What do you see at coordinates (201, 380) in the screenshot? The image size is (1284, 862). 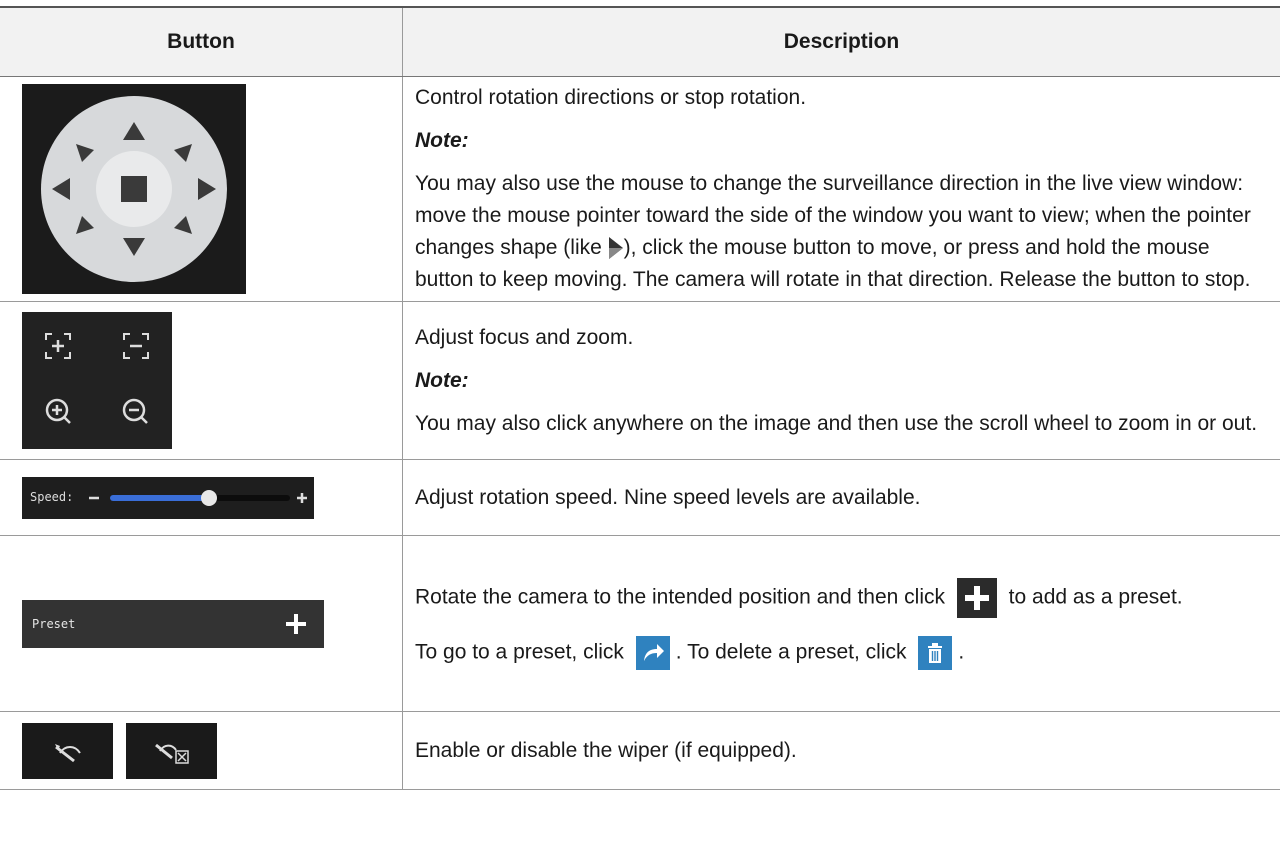 I see `button-cell-focus` at bounding box center [201, 380].